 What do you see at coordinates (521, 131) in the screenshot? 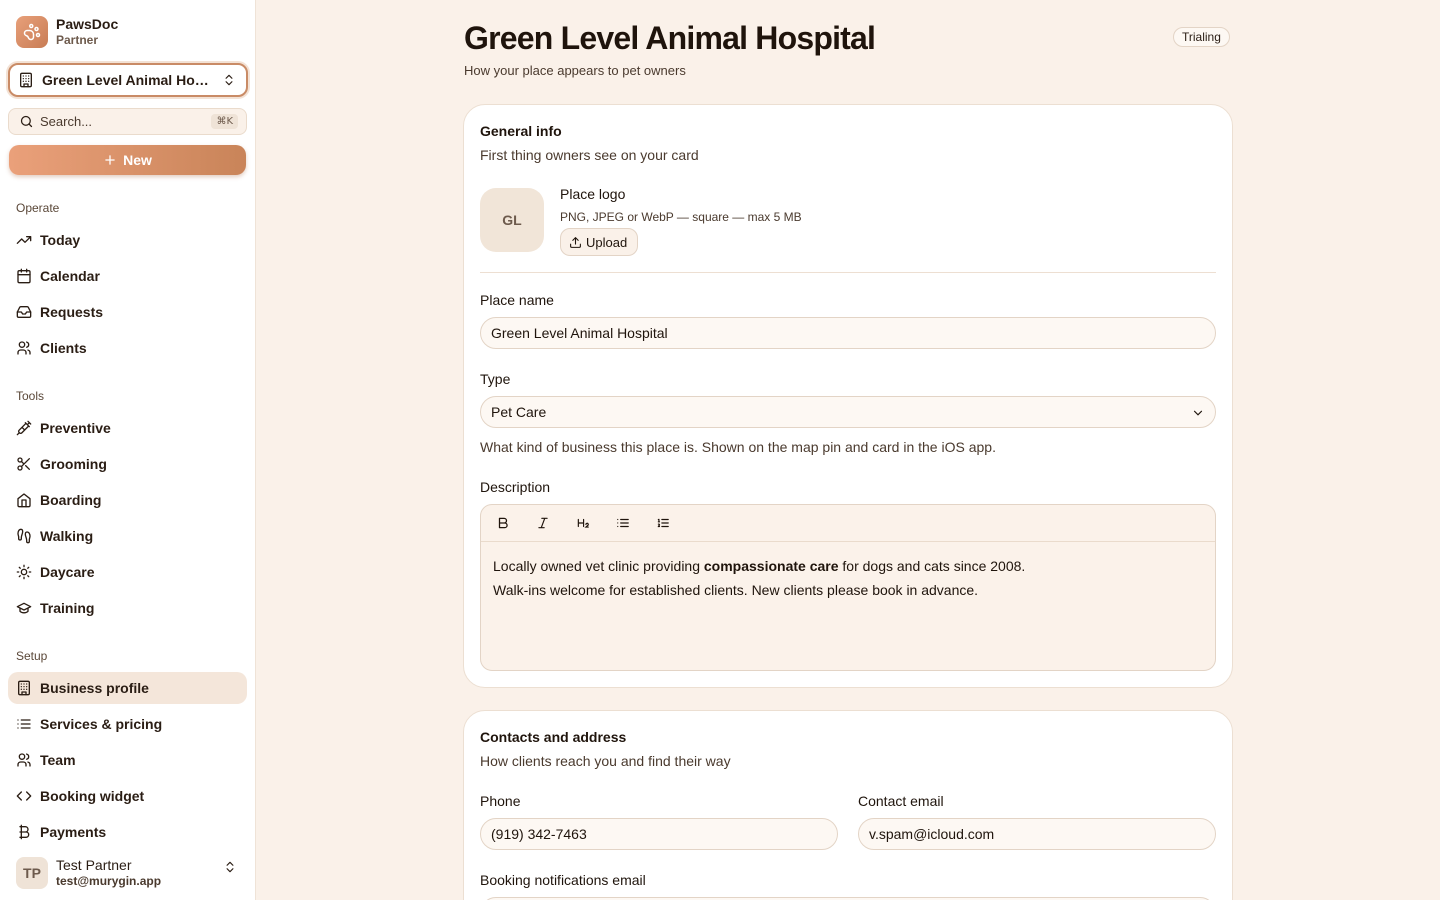
I see `card-title: General info` at bounding box center [521, 131].